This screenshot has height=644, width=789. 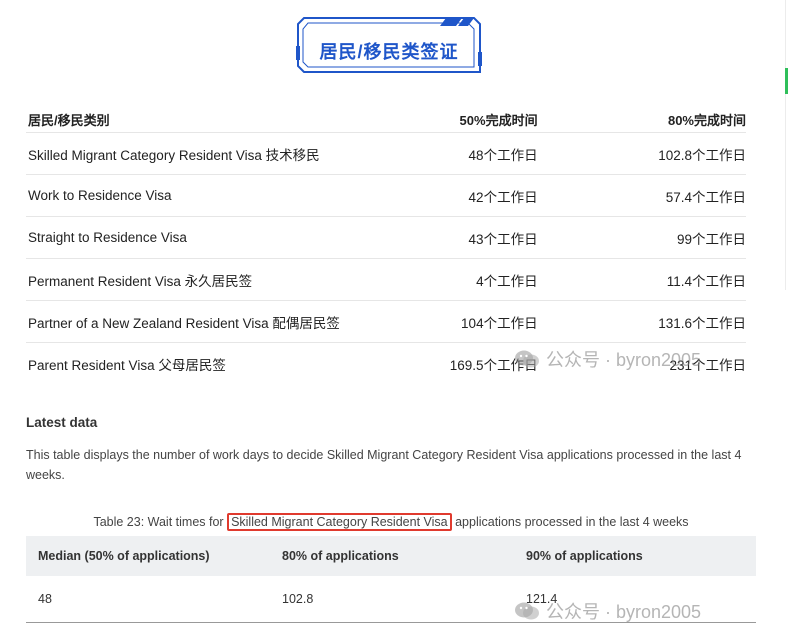 I want to click on scrollbar-track, so click(x=785, y=145).